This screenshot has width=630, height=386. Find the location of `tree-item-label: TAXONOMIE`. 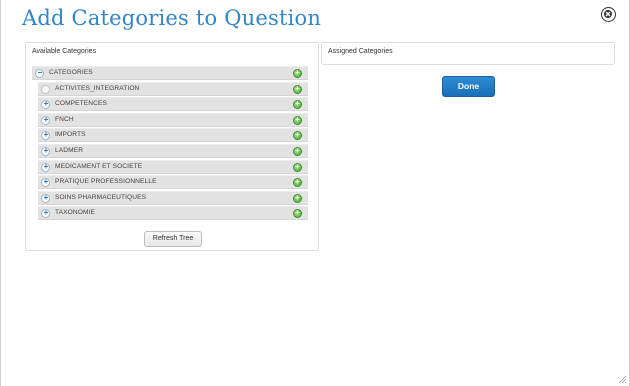

tree-item-label: TAXONOMIE is located at coordinates (75, 213).